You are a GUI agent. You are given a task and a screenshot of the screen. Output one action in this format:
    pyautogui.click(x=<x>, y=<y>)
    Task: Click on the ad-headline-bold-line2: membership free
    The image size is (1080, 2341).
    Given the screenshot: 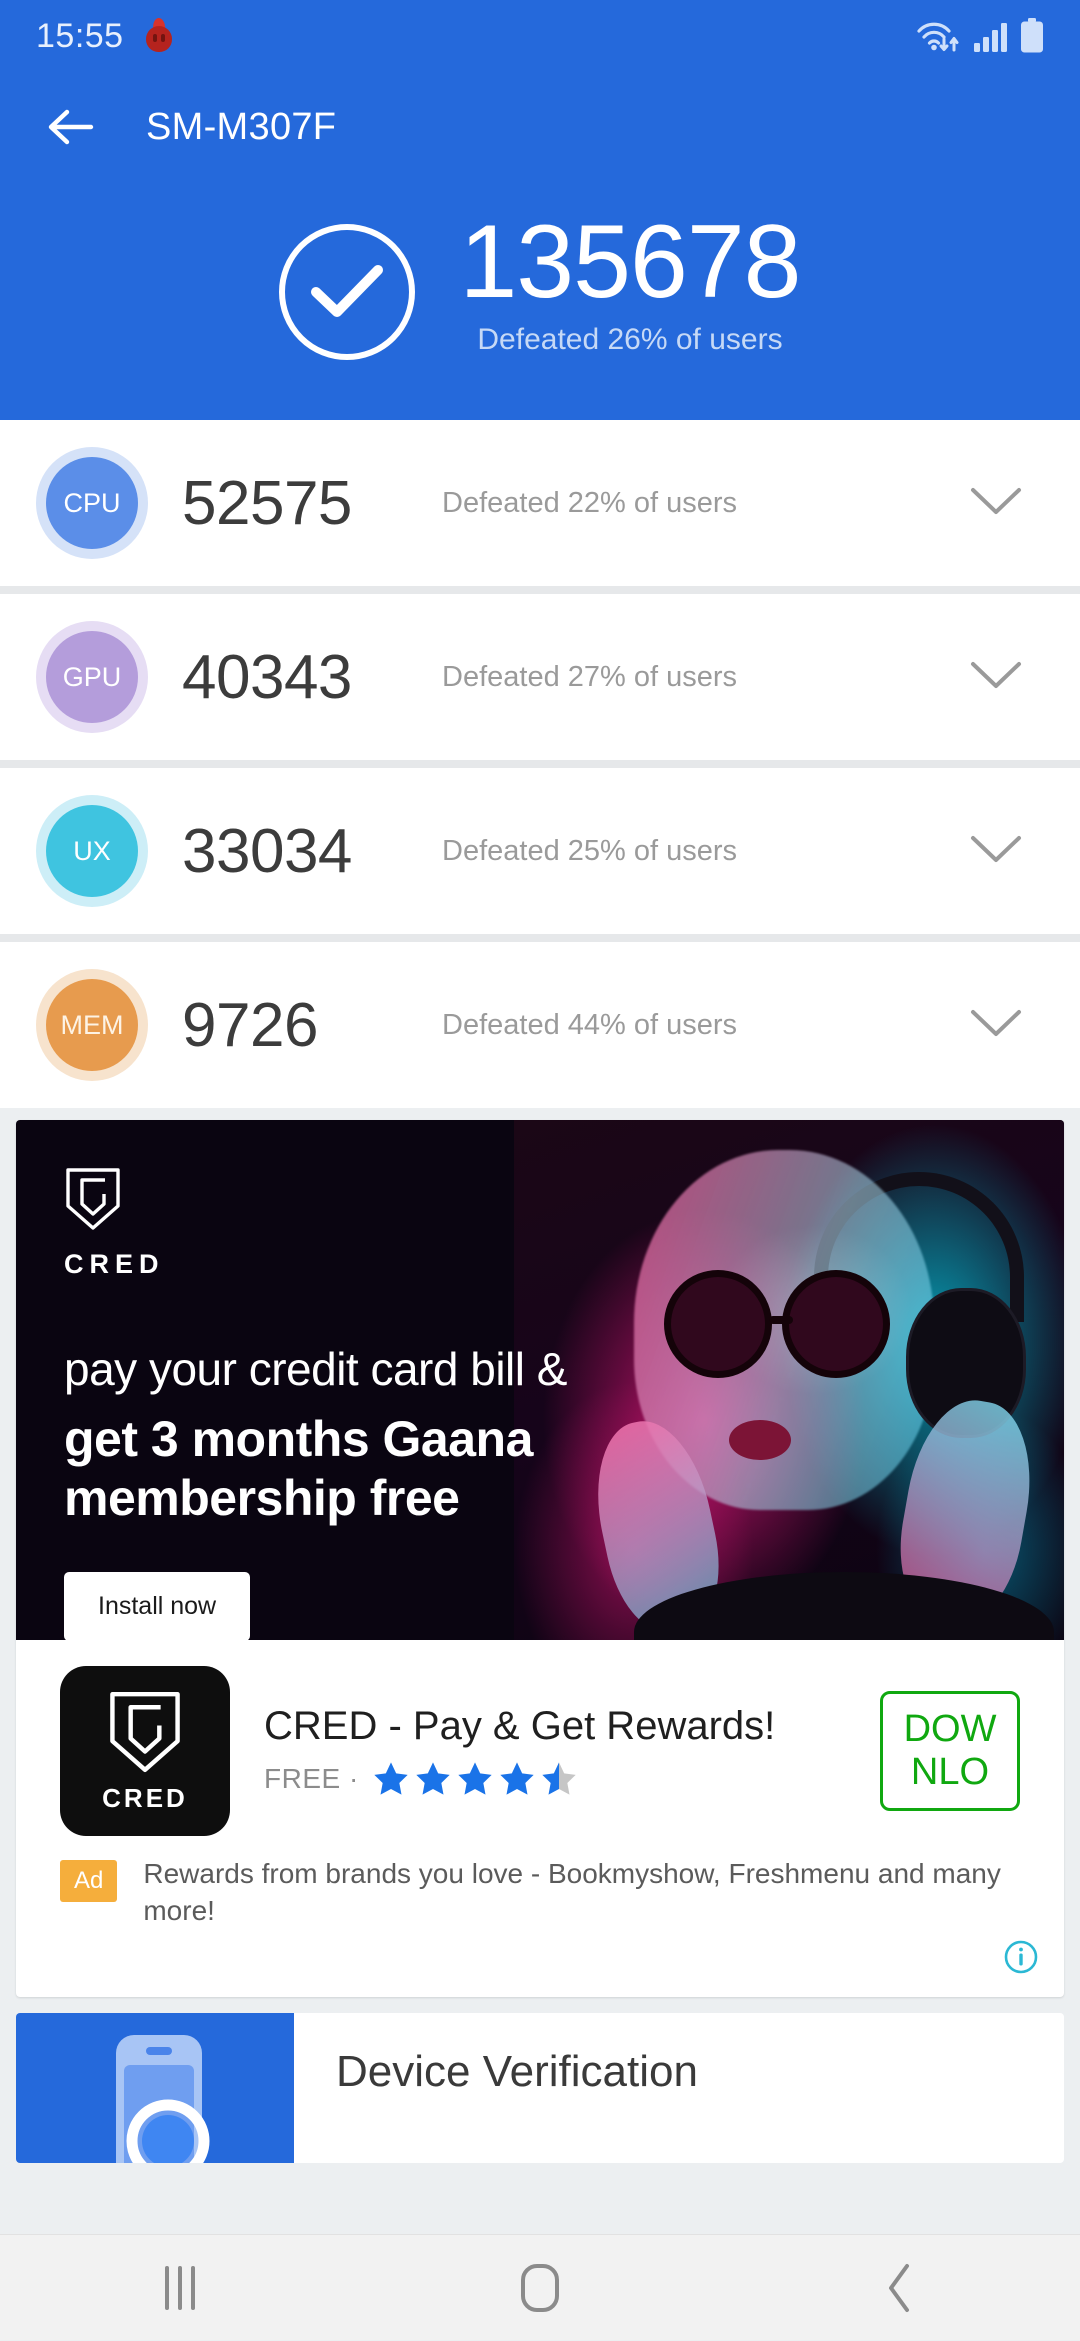 What is the action you would take?
    pyautogui.click(x=262, y=1498)
    